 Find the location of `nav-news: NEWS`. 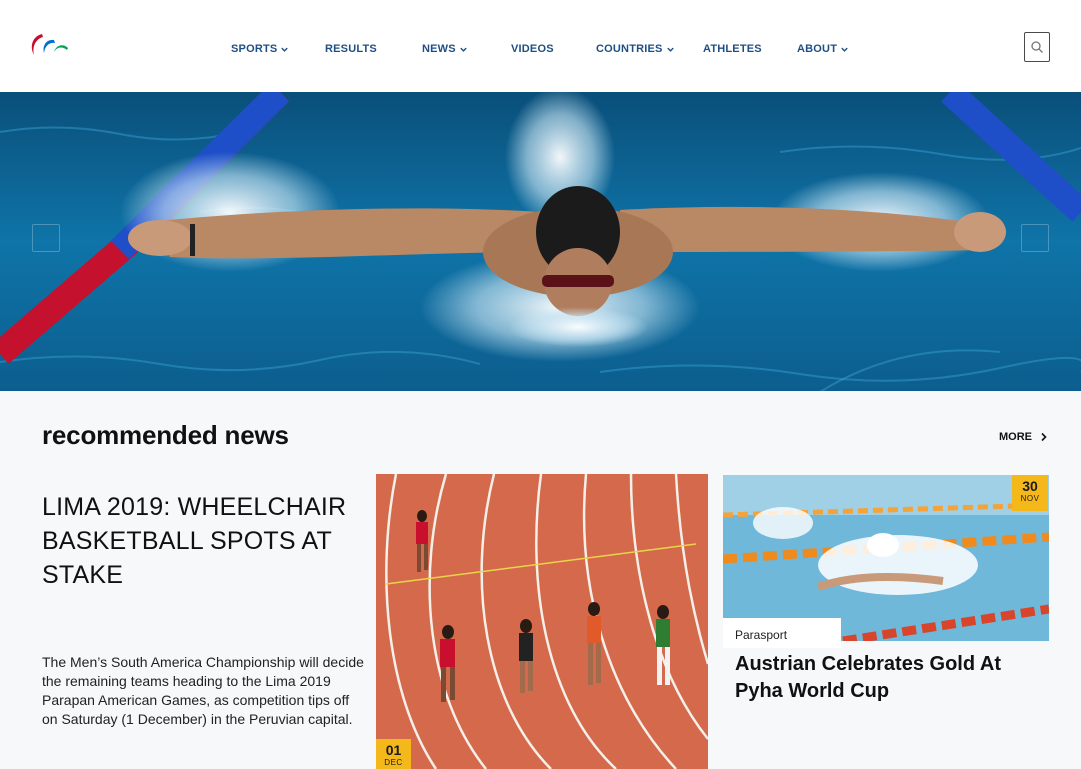

nav-news: NEWS is located at coordinates (445, 49).